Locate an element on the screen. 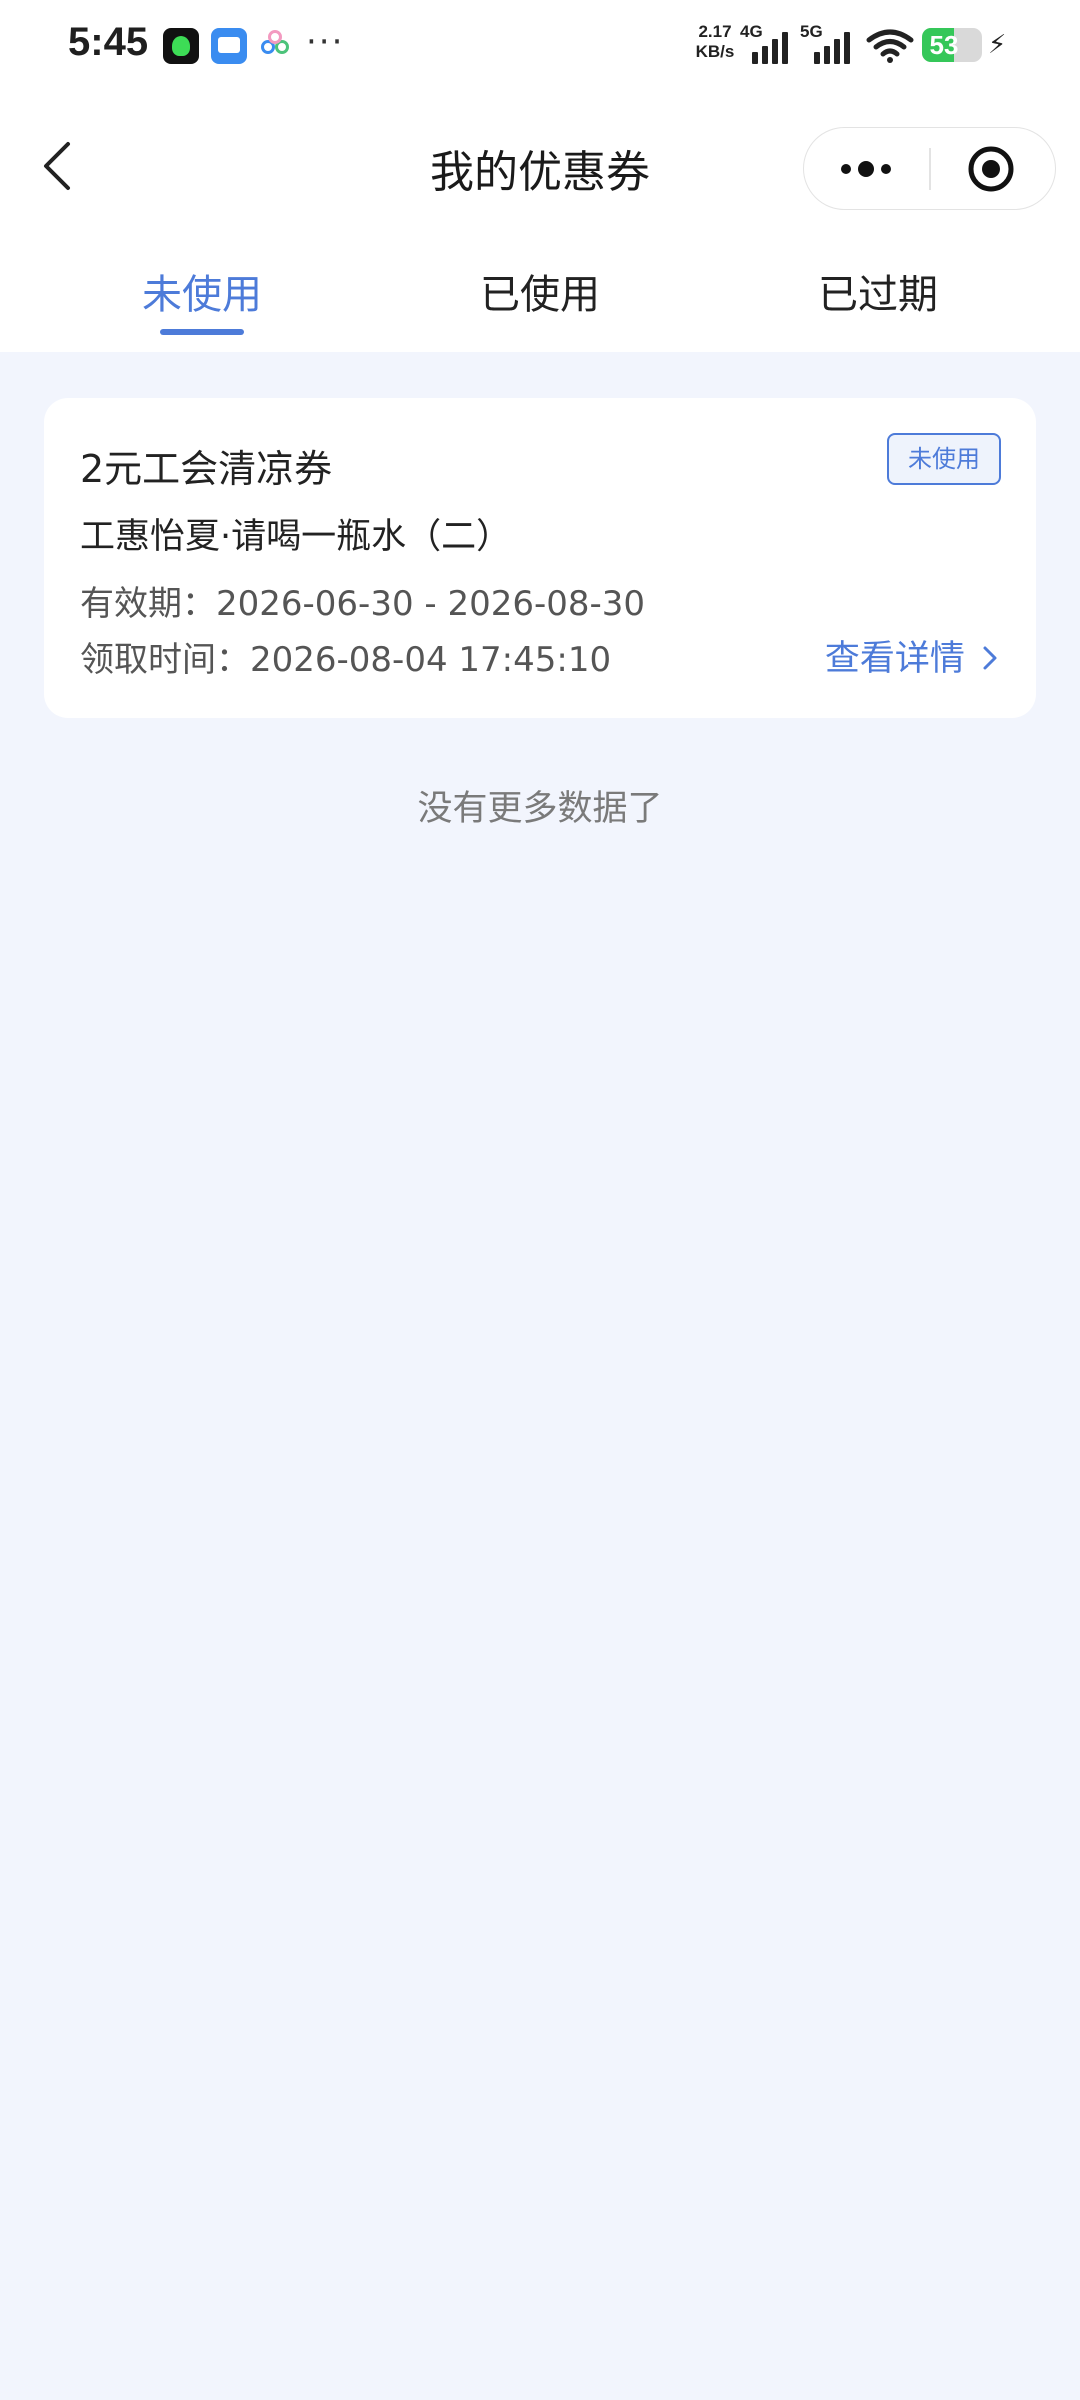 This screenshot has width=1080, height=2400. app-icon-blue is located at coordinates (229, 46).